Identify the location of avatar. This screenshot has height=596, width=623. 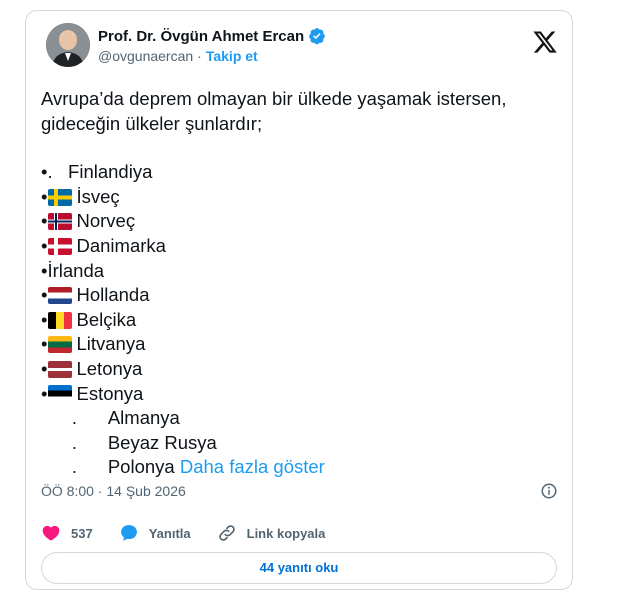
(68, 45).